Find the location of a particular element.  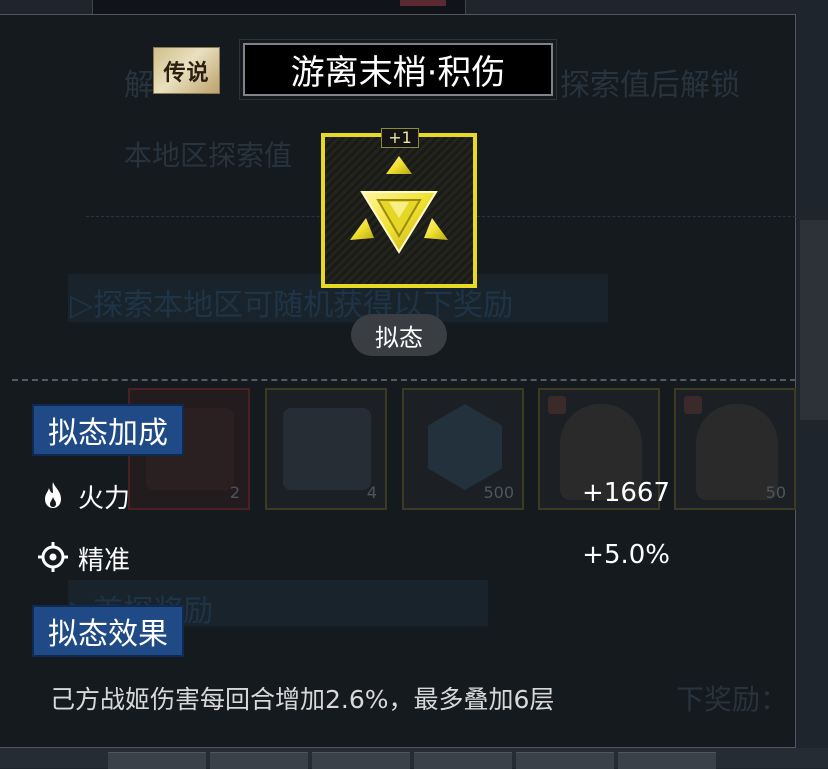

crosshair-icon is located at coordinates (53, 557).